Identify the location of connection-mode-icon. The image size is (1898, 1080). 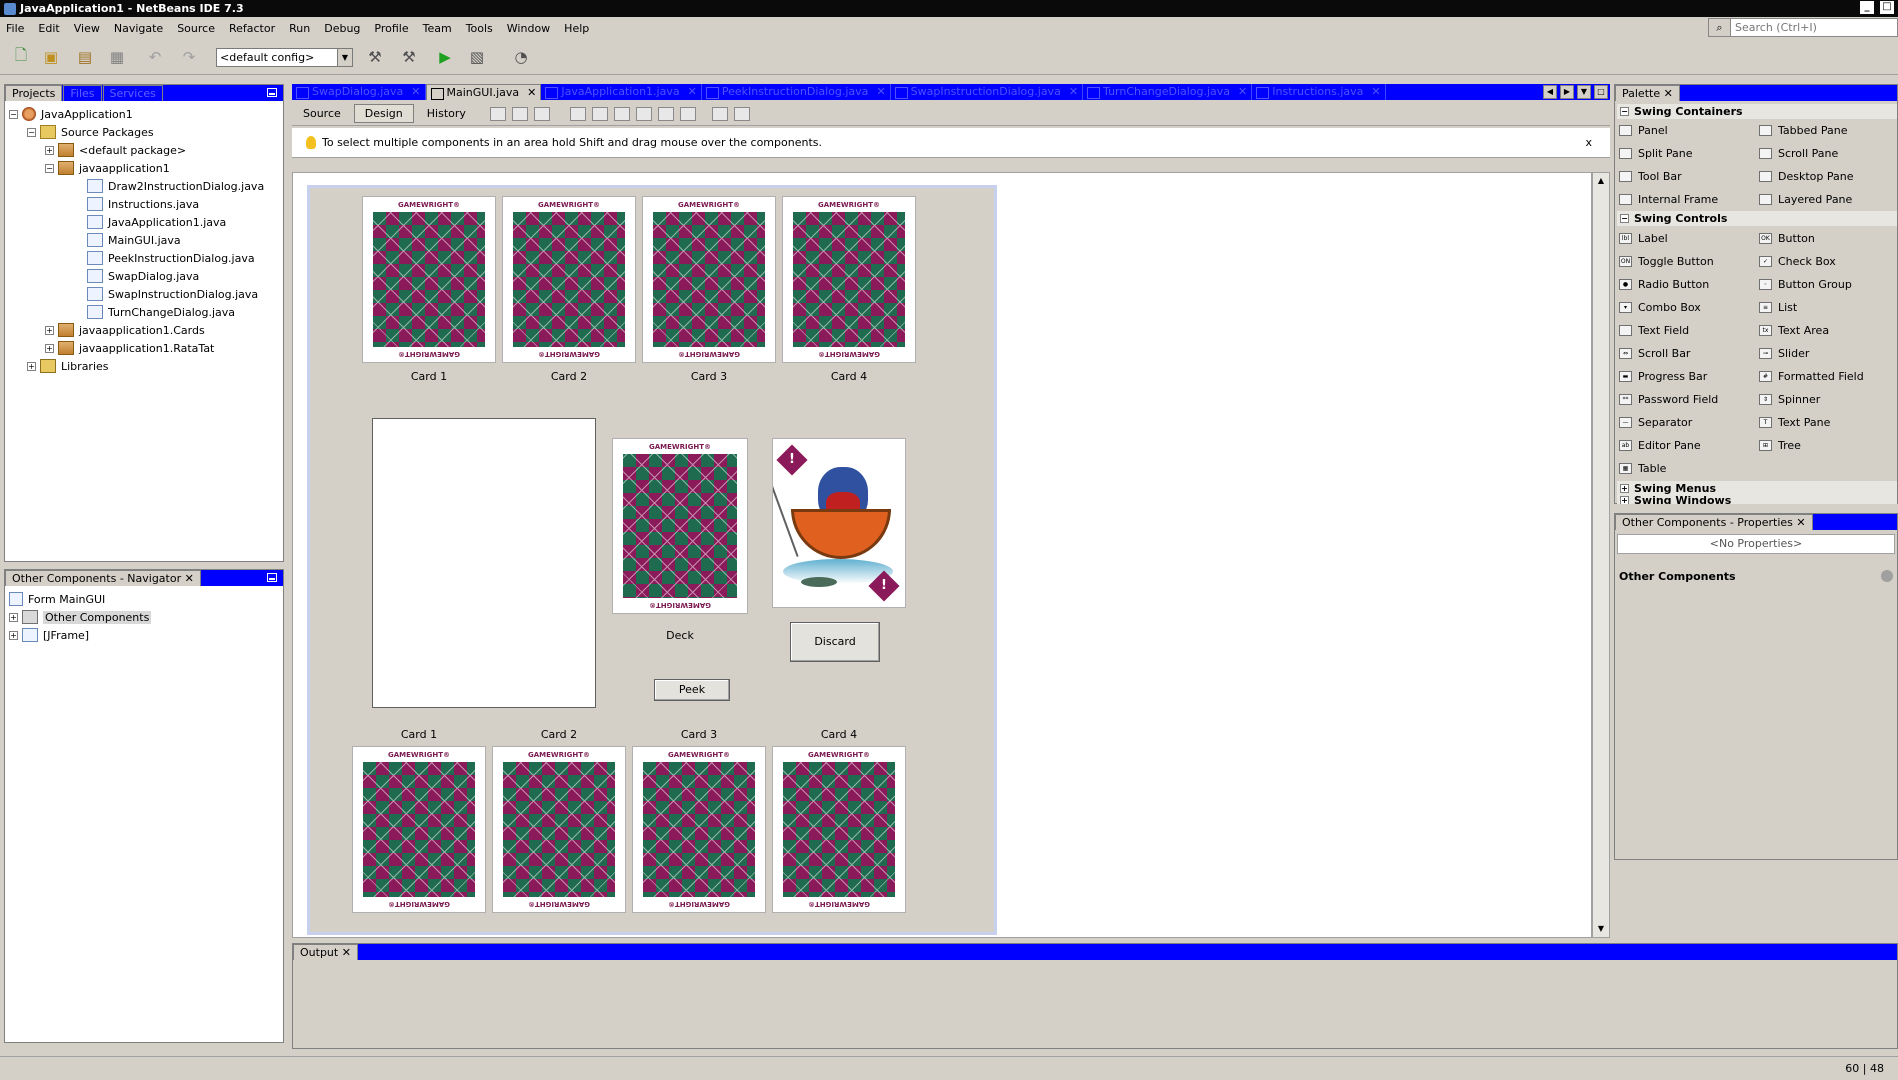
(519, 113).